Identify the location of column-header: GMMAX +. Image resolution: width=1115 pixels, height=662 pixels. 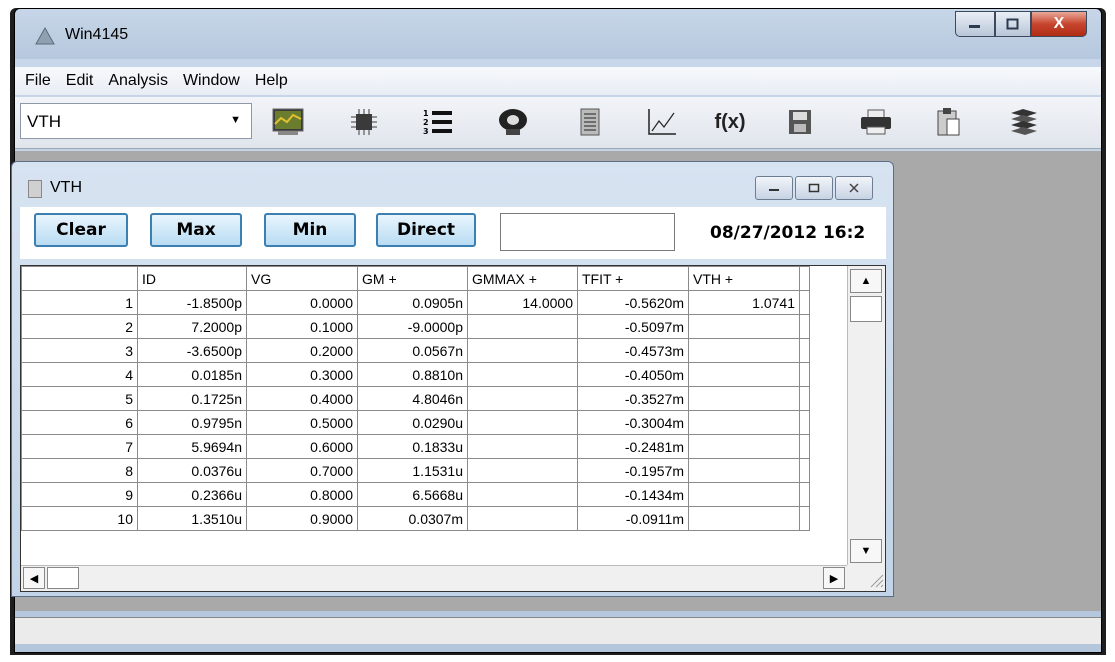
(522, 278).